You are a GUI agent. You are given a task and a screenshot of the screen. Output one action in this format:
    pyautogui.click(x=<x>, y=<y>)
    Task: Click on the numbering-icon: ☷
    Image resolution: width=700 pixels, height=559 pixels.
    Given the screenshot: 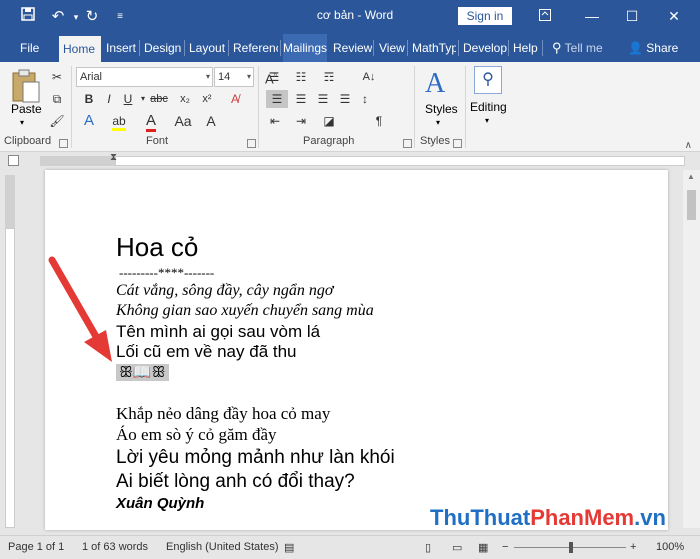 What is the action you would take?
    pyautogui.click(x=301, y=77)
    